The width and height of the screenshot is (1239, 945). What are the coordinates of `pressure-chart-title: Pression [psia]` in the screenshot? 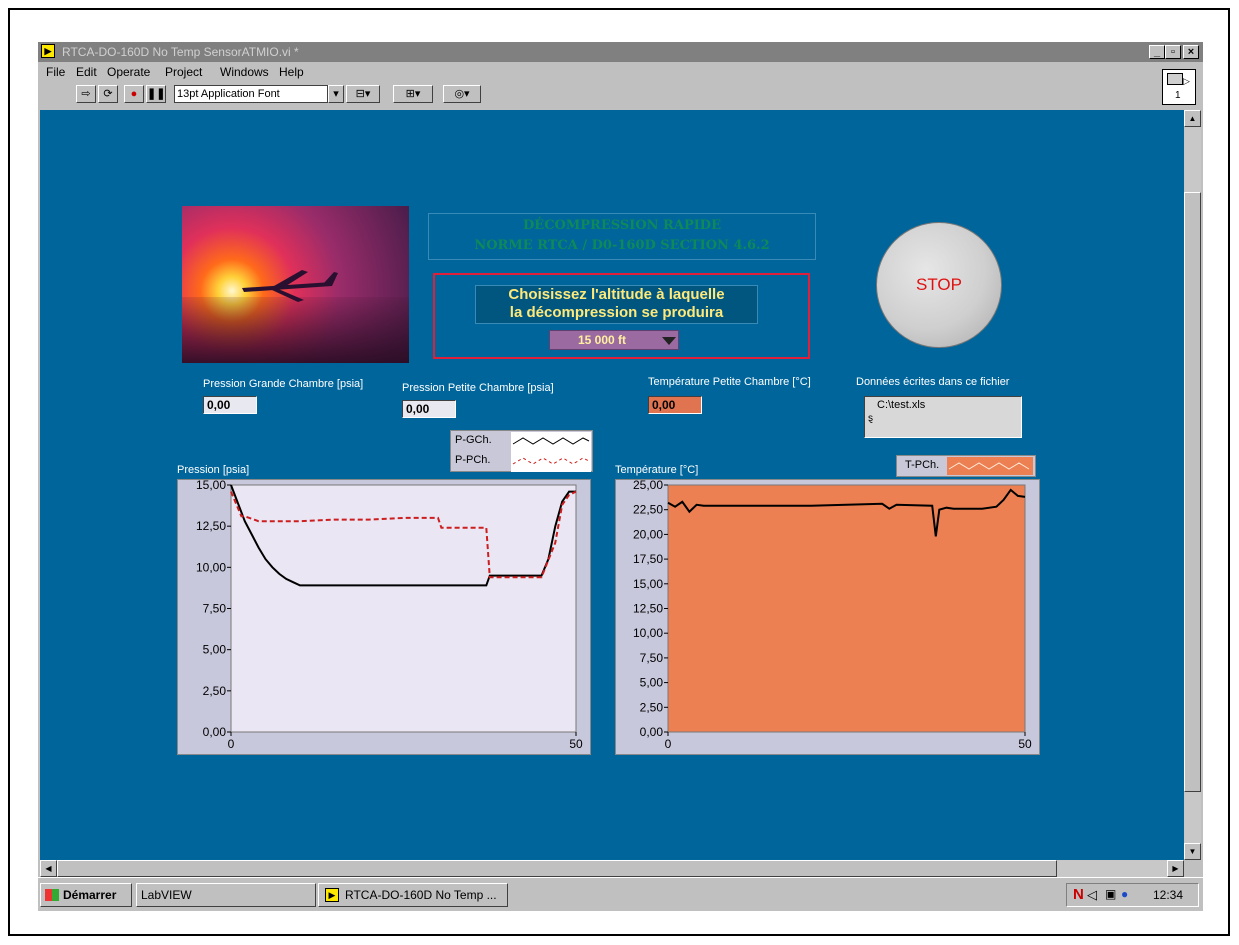 It's located at (213, 470).